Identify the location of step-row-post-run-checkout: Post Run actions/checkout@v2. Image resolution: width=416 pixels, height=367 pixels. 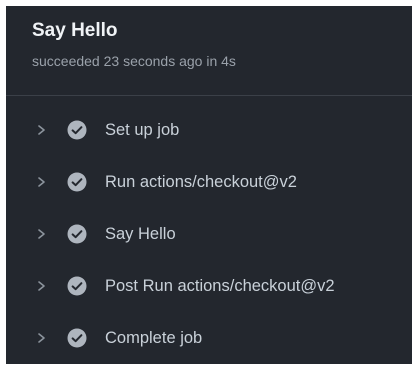
(209, 286).